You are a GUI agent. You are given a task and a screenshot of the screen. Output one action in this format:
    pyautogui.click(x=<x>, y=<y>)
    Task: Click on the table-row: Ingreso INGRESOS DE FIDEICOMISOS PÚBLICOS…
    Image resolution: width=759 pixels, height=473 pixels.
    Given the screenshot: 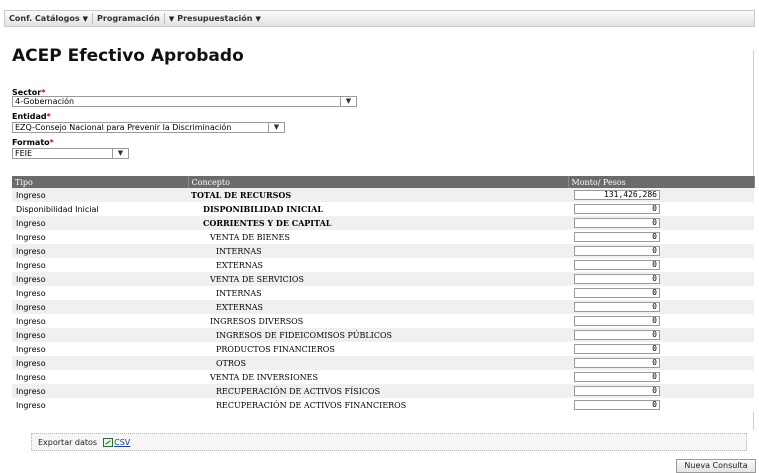 What is the action you would take?
    pyautogui.click(x=383, y=335)
    